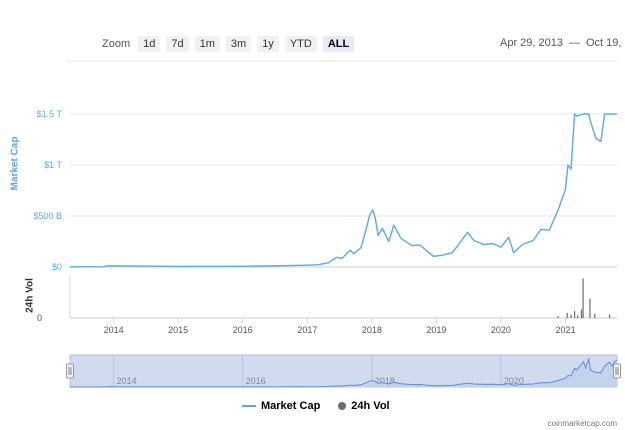 The height and width of the screenshot is (430, 625). I want to click on navigator-selection, so click(343, 371).